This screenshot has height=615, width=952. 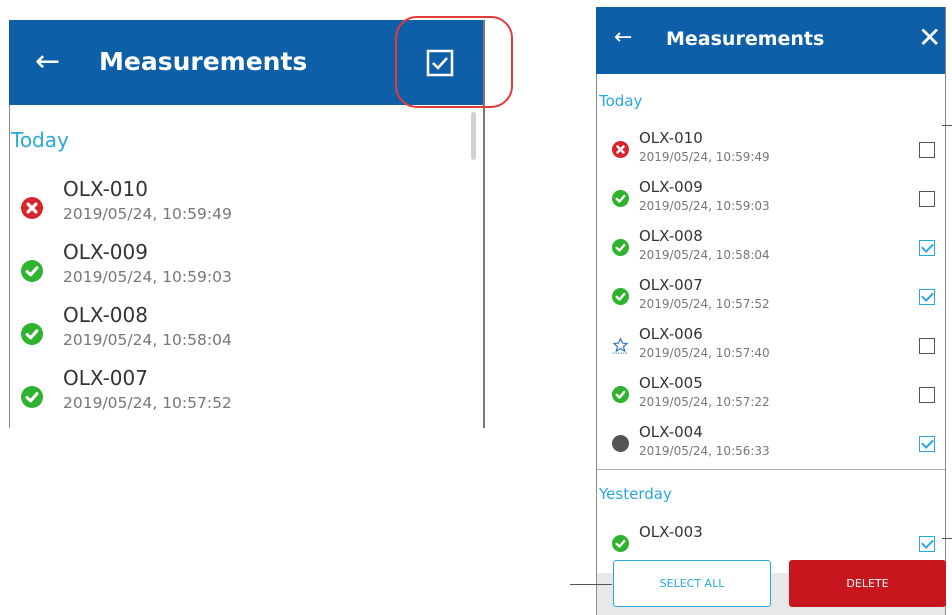 What do you see at coordinates (454, 62) in the screenshot?
I see `highlight-circle` at bounding box center [454, 62].